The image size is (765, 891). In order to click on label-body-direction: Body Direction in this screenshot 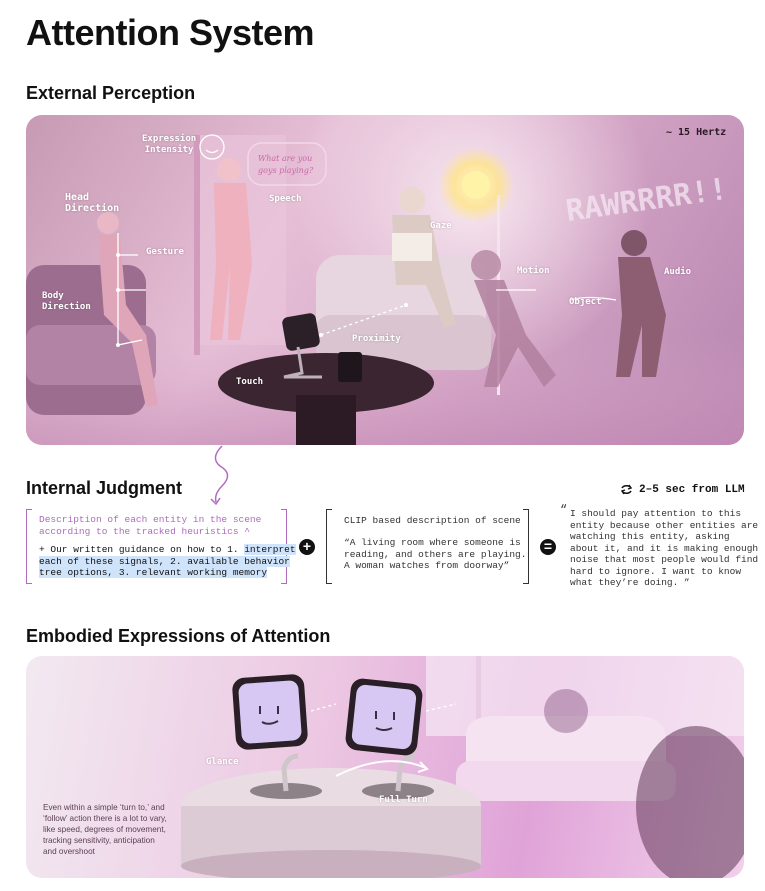, I will do `click(66, 301)`.